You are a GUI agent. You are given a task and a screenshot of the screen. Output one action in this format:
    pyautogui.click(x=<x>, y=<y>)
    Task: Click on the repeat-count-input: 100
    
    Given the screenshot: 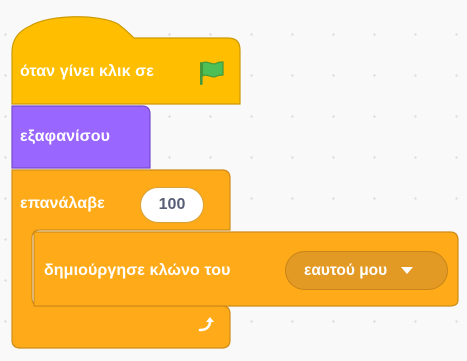 What is the action you would take?
    pyautogui.click(x=172, y=205)
    